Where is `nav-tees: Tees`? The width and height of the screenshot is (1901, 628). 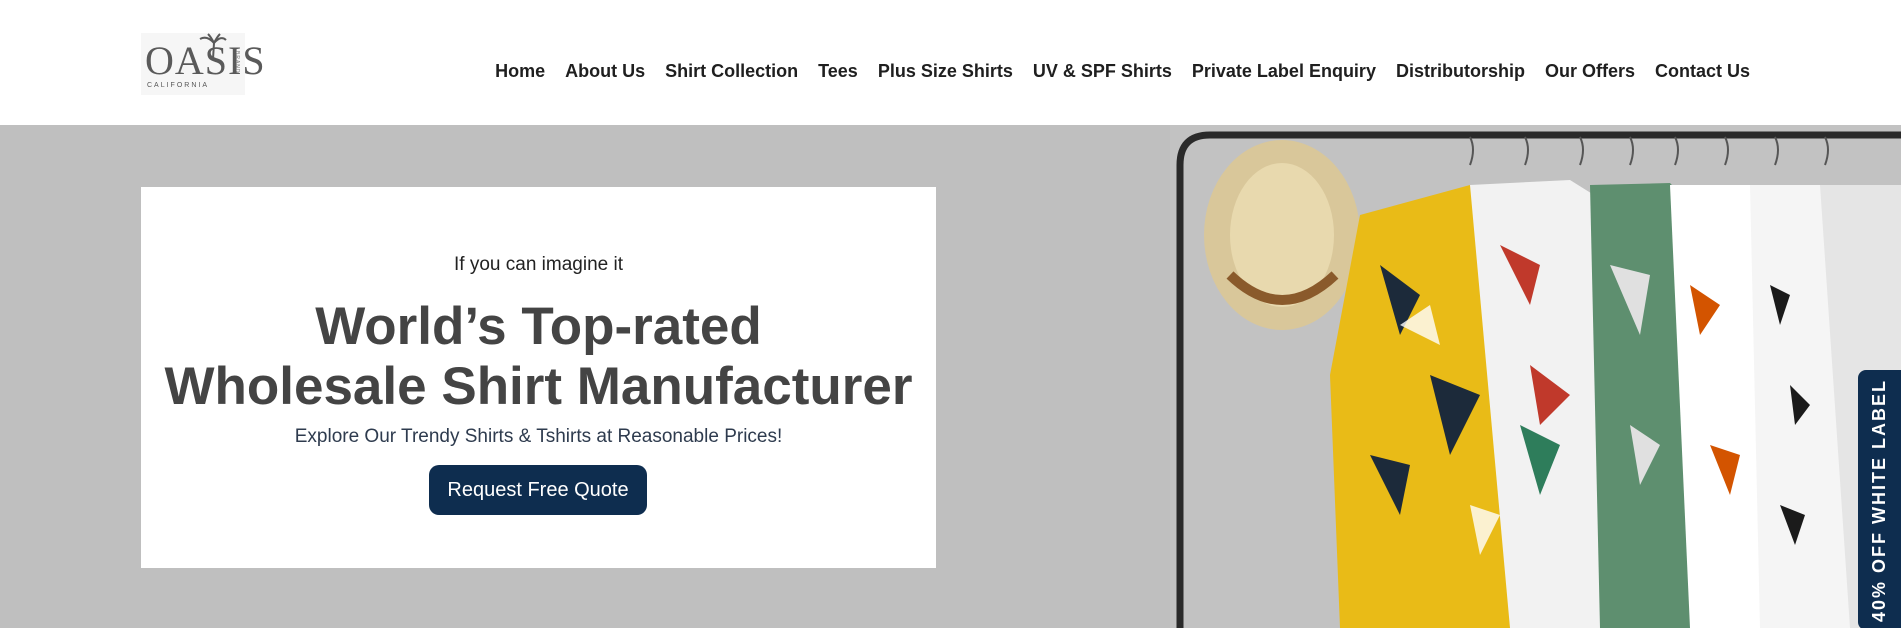 nav-tees: Tees is located at coordinates (838, 71).